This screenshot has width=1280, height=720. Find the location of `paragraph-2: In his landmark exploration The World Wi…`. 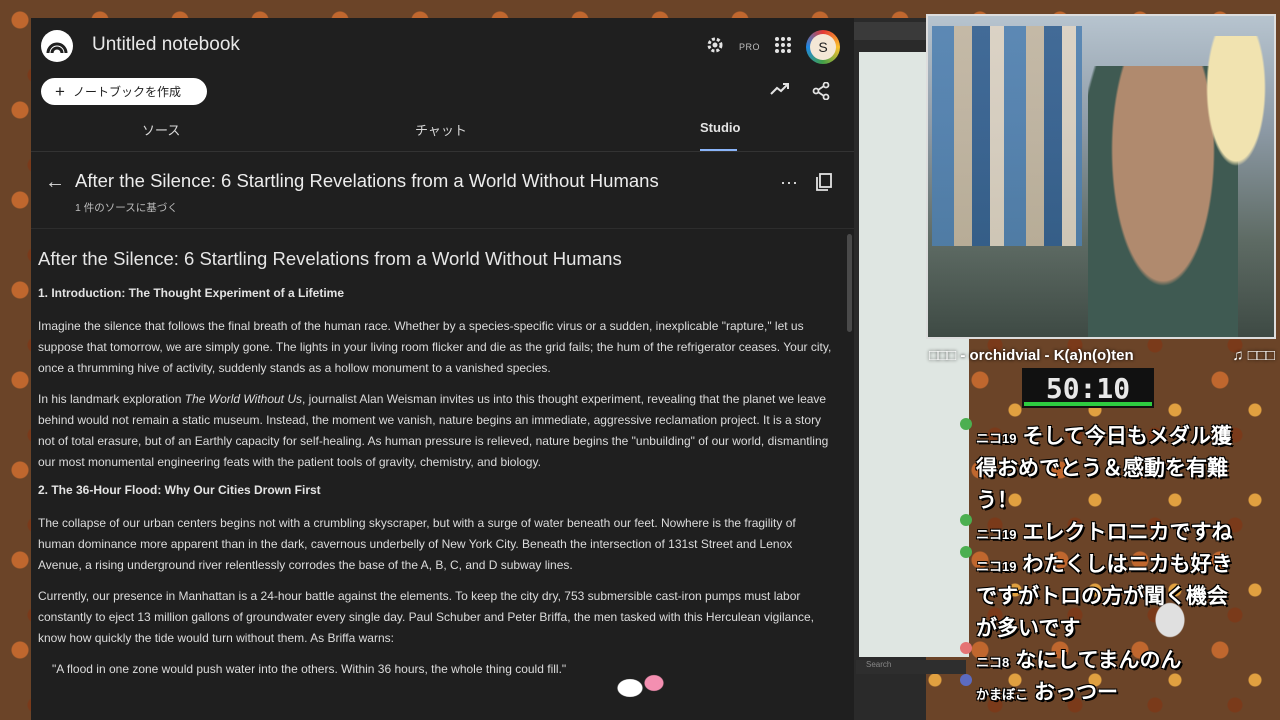

paragraph-2: In his landmark exploration The World Wi… is located at coordinates (435, 431).